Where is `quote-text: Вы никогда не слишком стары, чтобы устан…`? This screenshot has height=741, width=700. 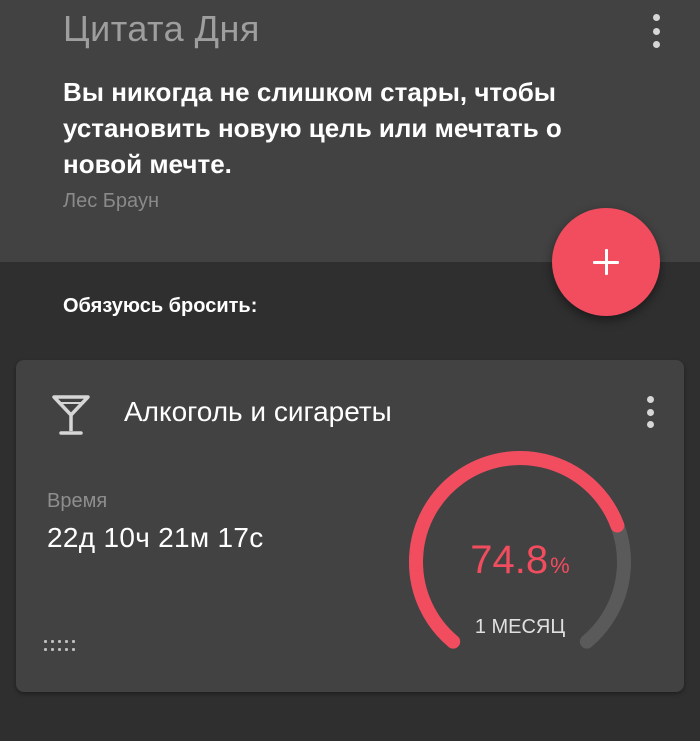 quote-text: Вы никогда не слишком стары, чтобы устан… is located at coordinates (312, 128).